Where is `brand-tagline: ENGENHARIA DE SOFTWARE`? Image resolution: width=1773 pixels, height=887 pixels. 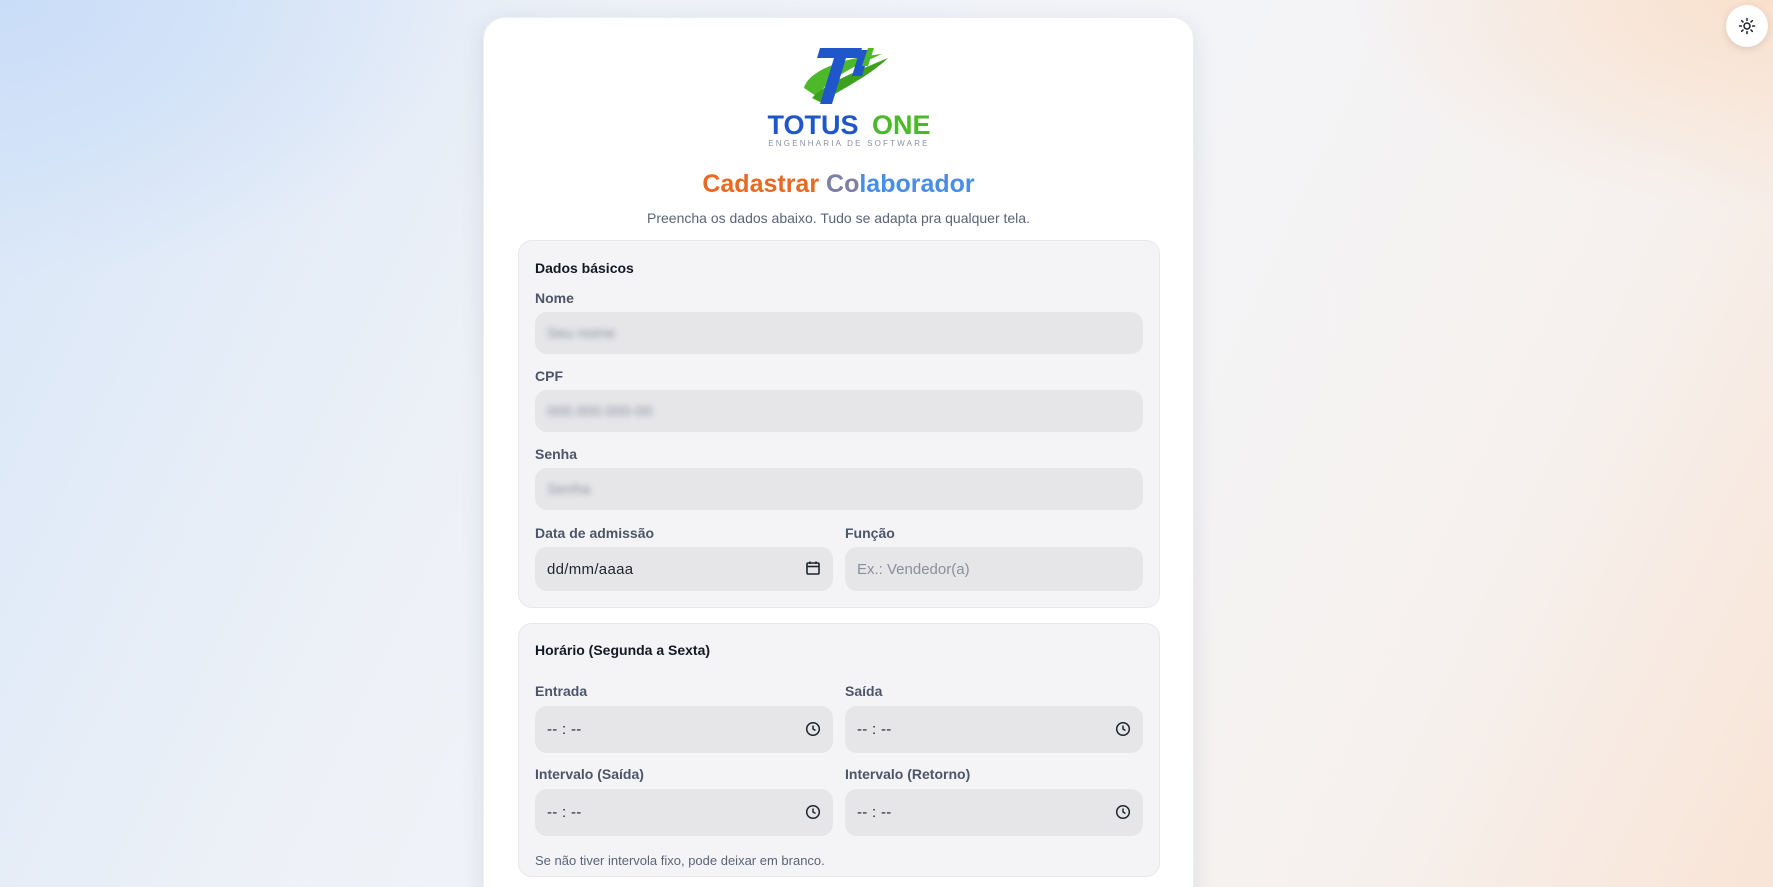
brand-tagline: ENGENHARIA DE SOFTWARE is located at coordinates (848, 143).